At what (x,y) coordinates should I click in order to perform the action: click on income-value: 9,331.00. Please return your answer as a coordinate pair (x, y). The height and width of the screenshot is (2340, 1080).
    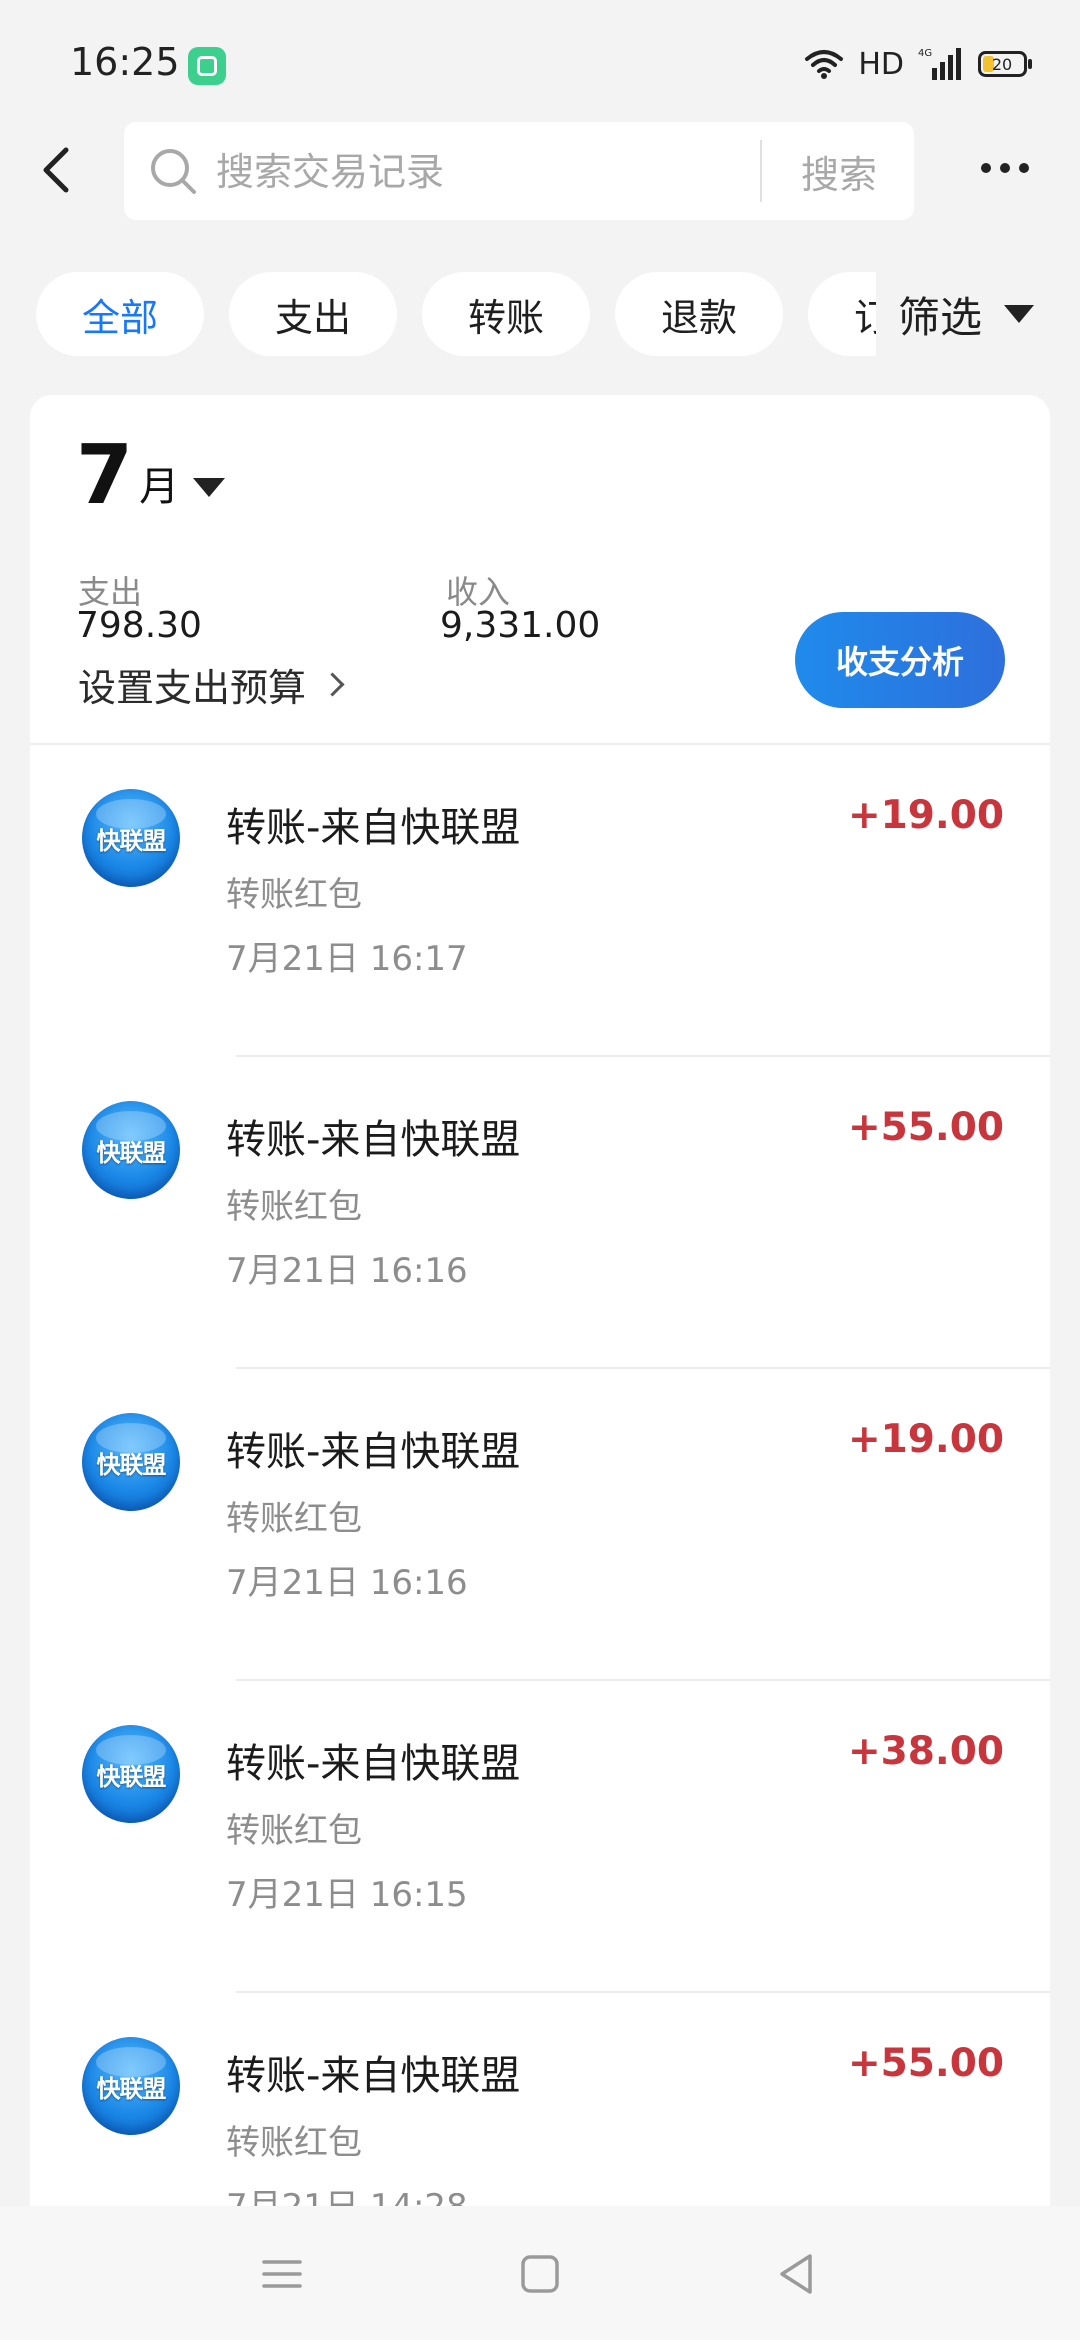
    Looking at the image, I should click on (520, 625).